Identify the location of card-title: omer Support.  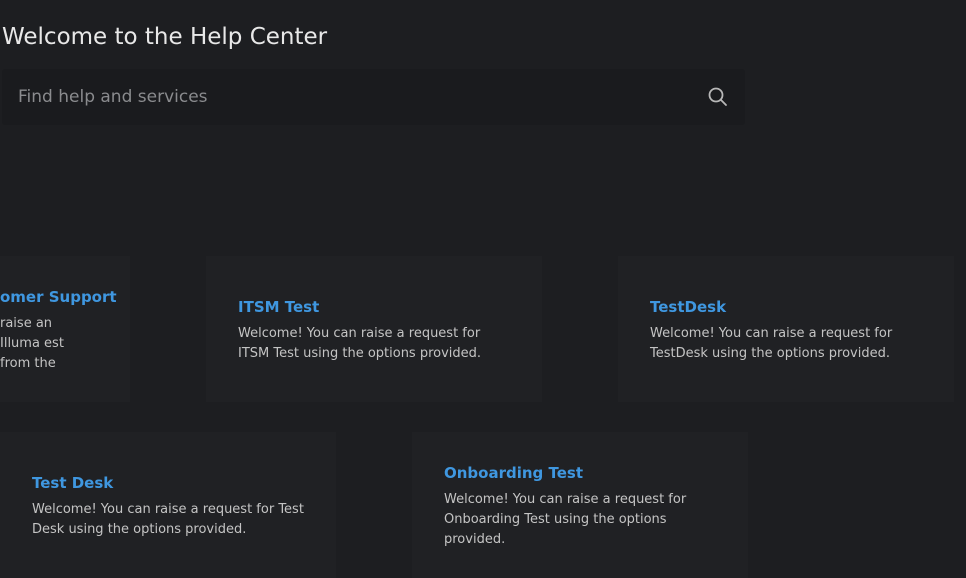
(58, 297).